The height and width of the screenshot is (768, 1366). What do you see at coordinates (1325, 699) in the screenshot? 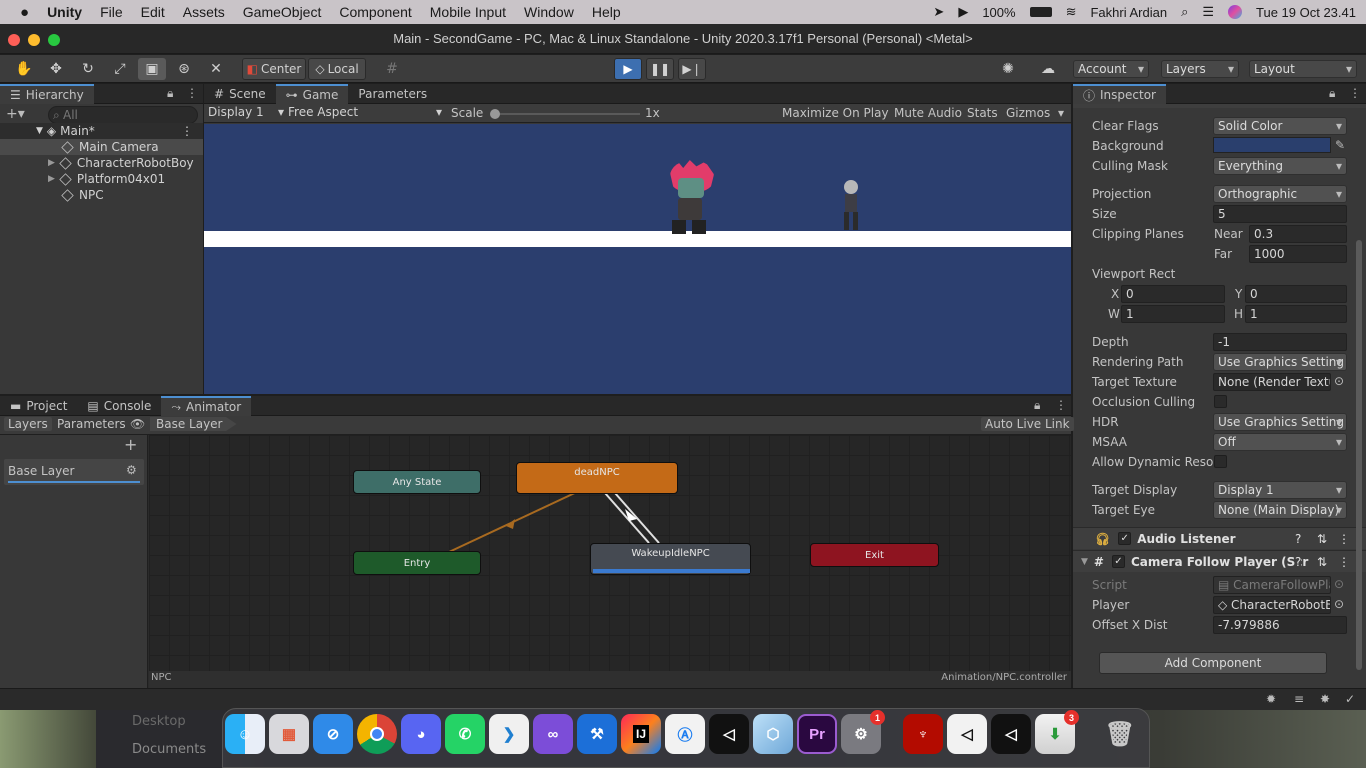
I see `lighting-icon: ✸` at bounding box center [1325, 699].